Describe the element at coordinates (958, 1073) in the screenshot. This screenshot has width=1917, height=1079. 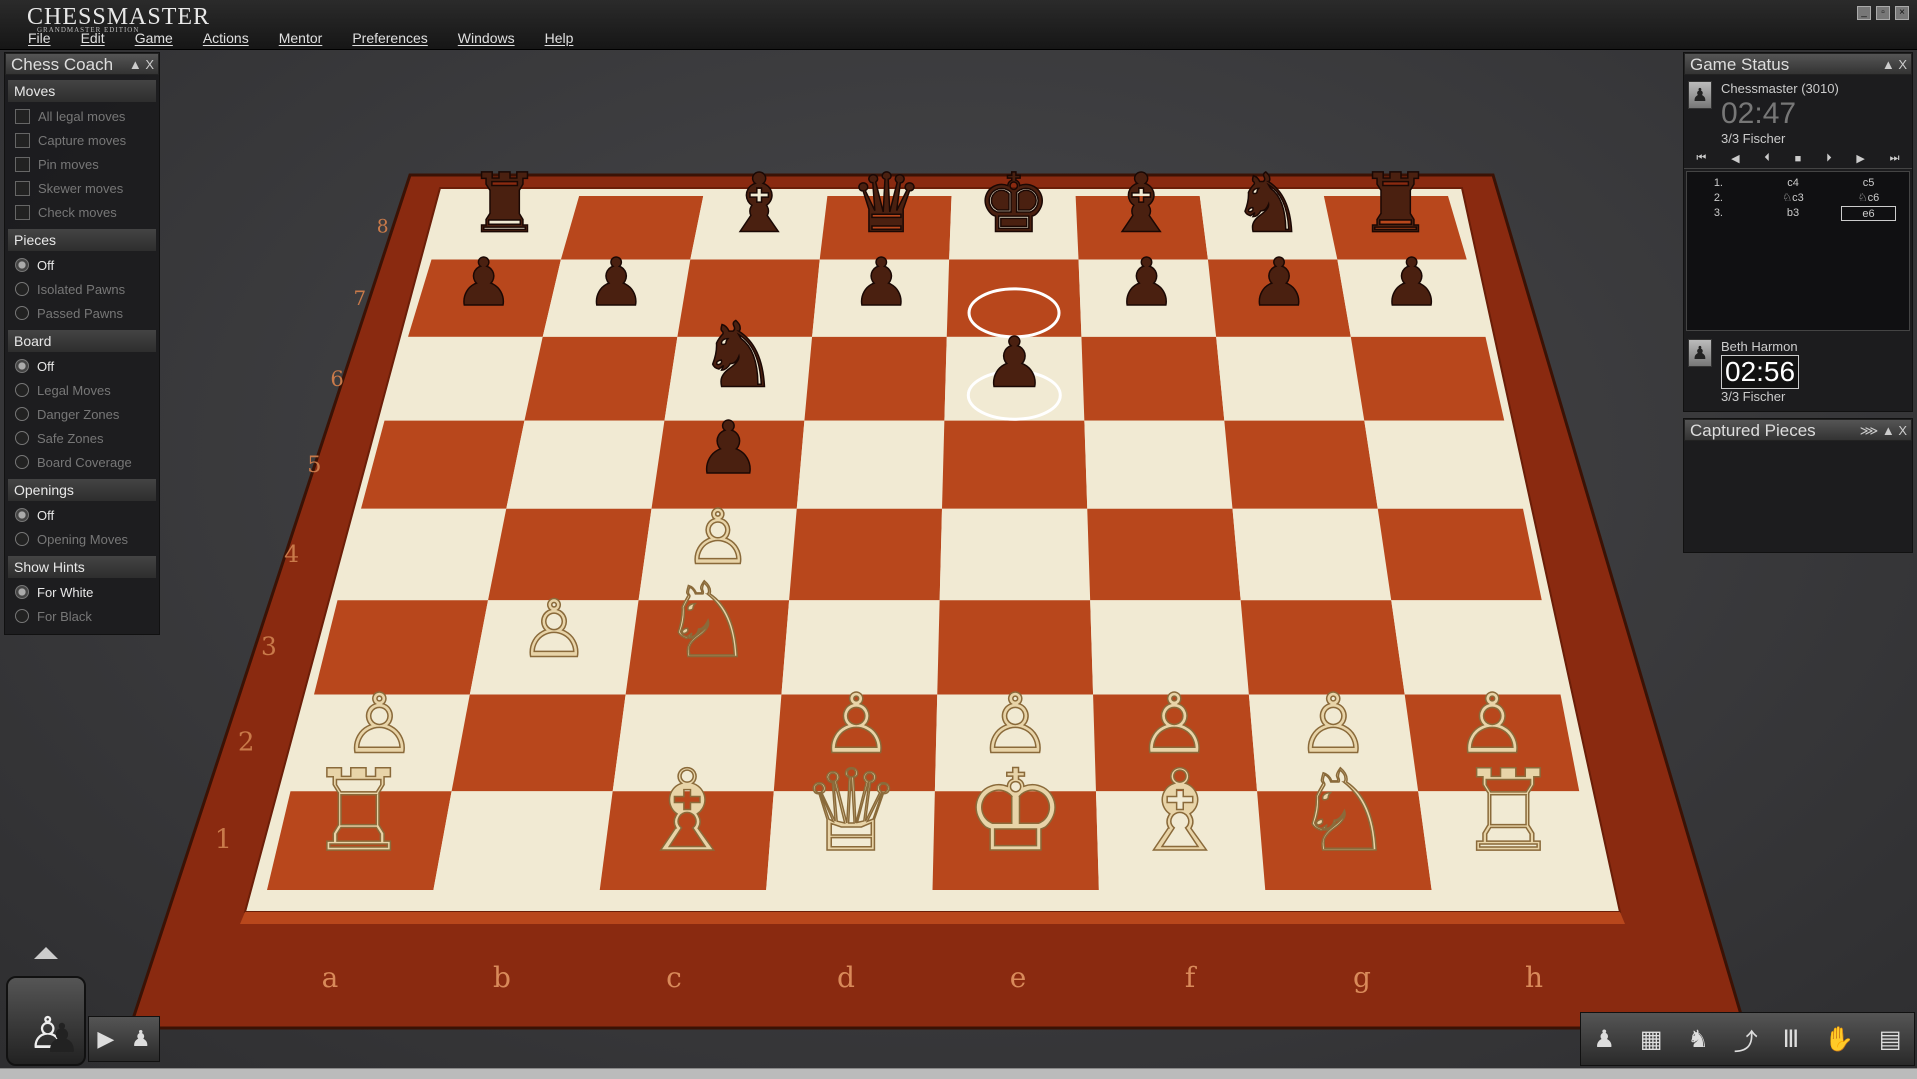
I see `horizontal-scrollbar` at that location.